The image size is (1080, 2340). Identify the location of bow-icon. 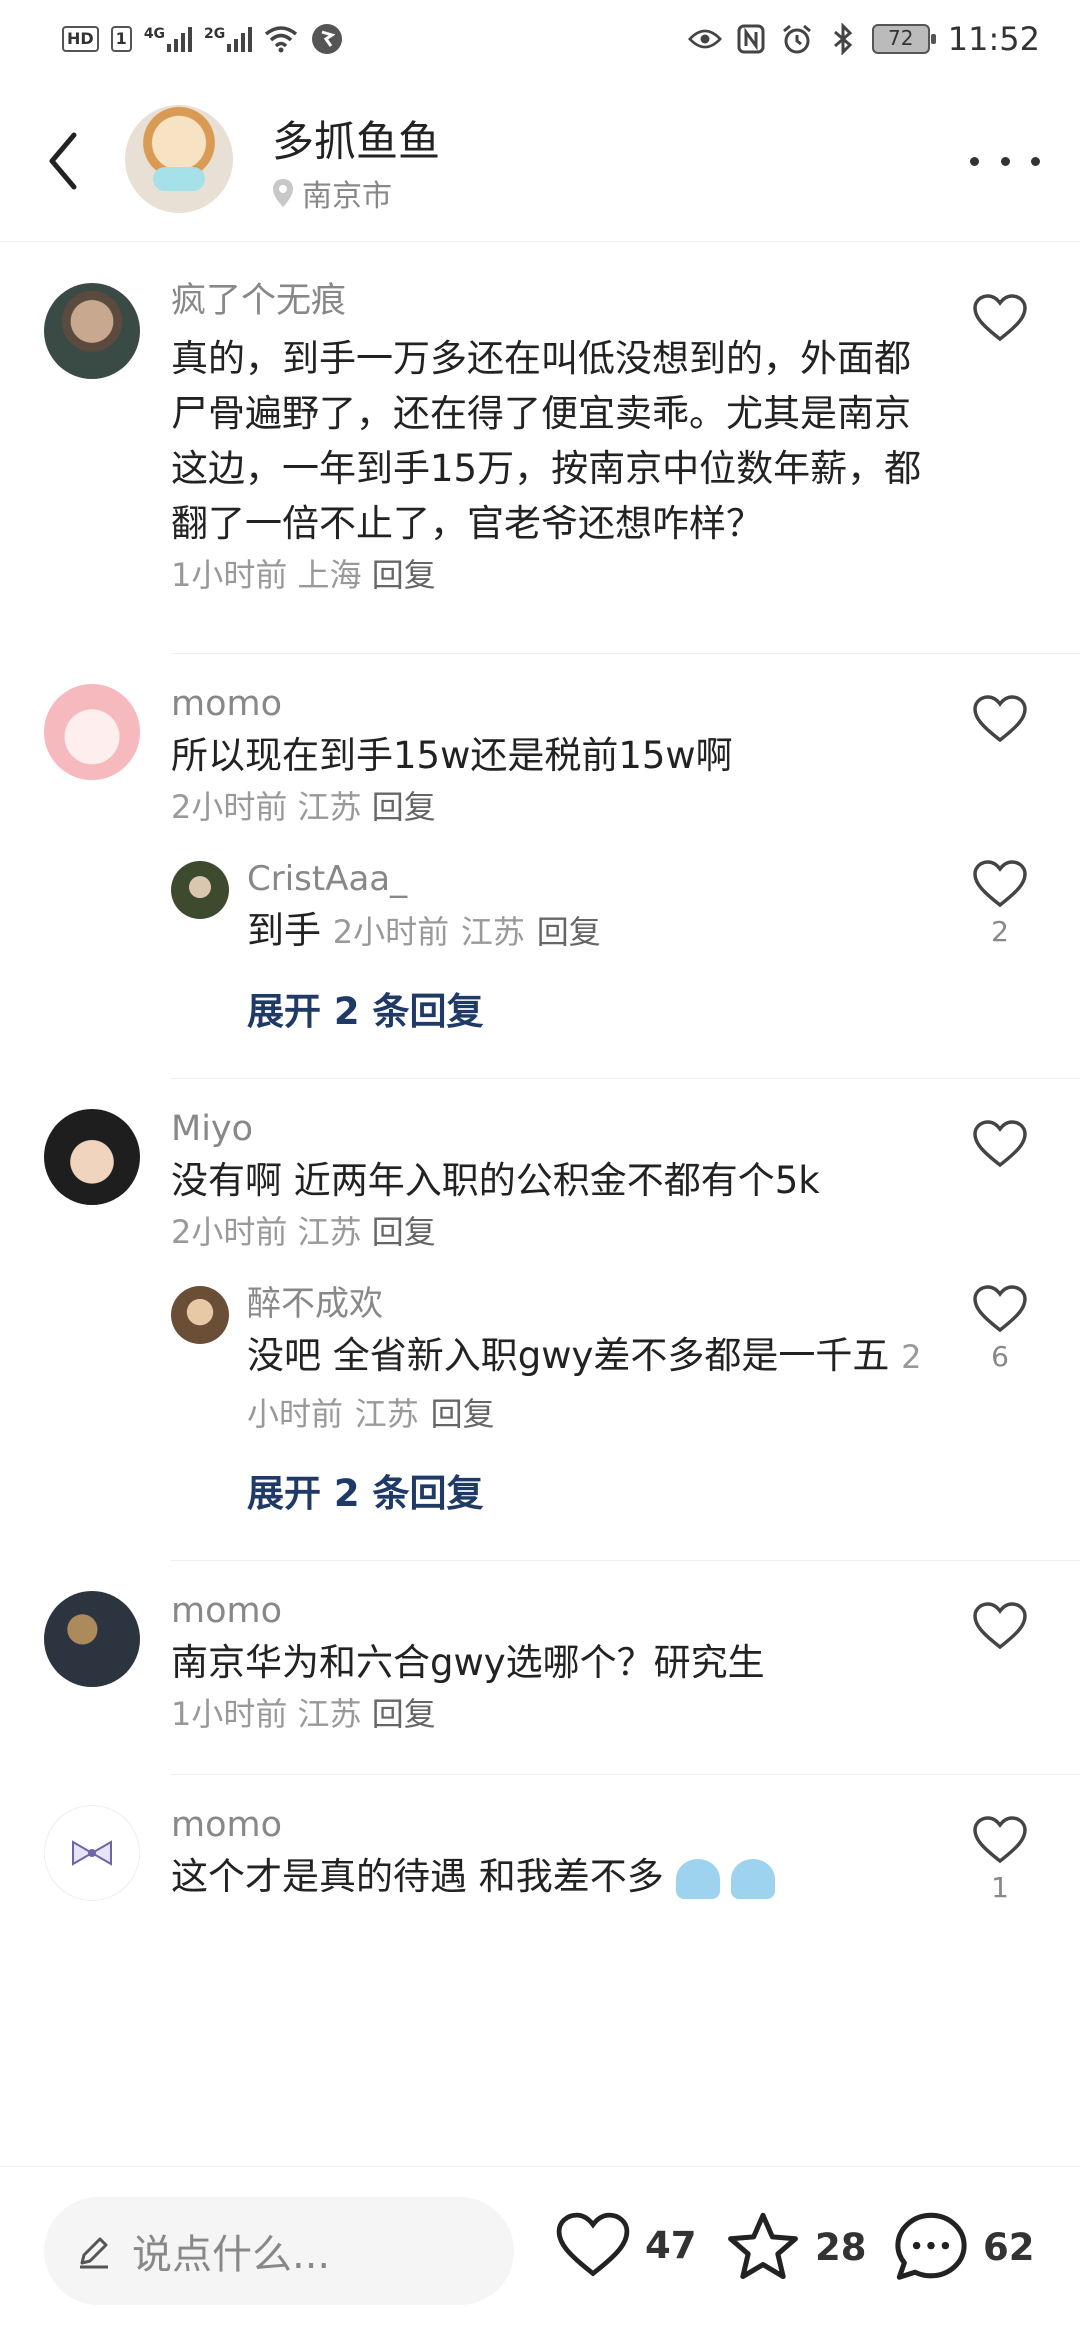
(92, 1853).